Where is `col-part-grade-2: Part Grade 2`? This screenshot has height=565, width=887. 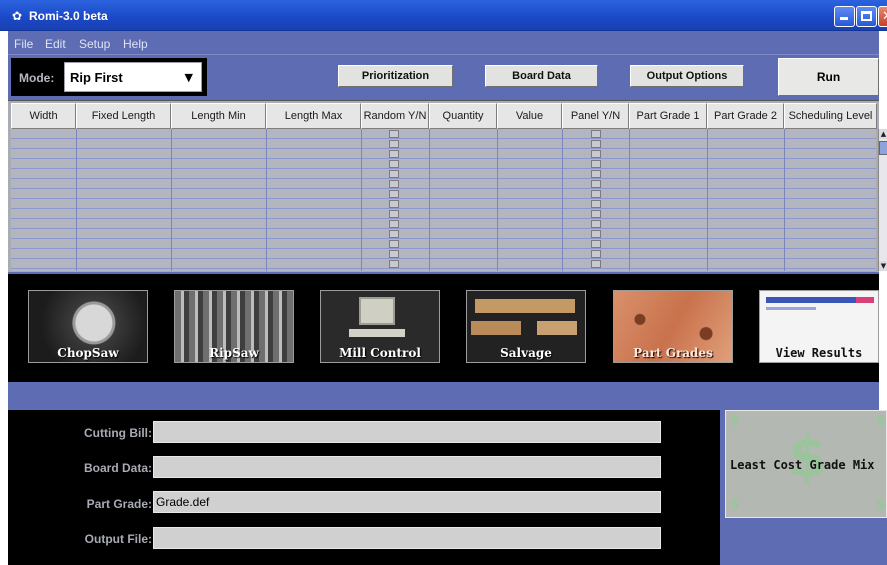 col-part-grade-2: Part Grade 2 is located at coordinates (745, 116).